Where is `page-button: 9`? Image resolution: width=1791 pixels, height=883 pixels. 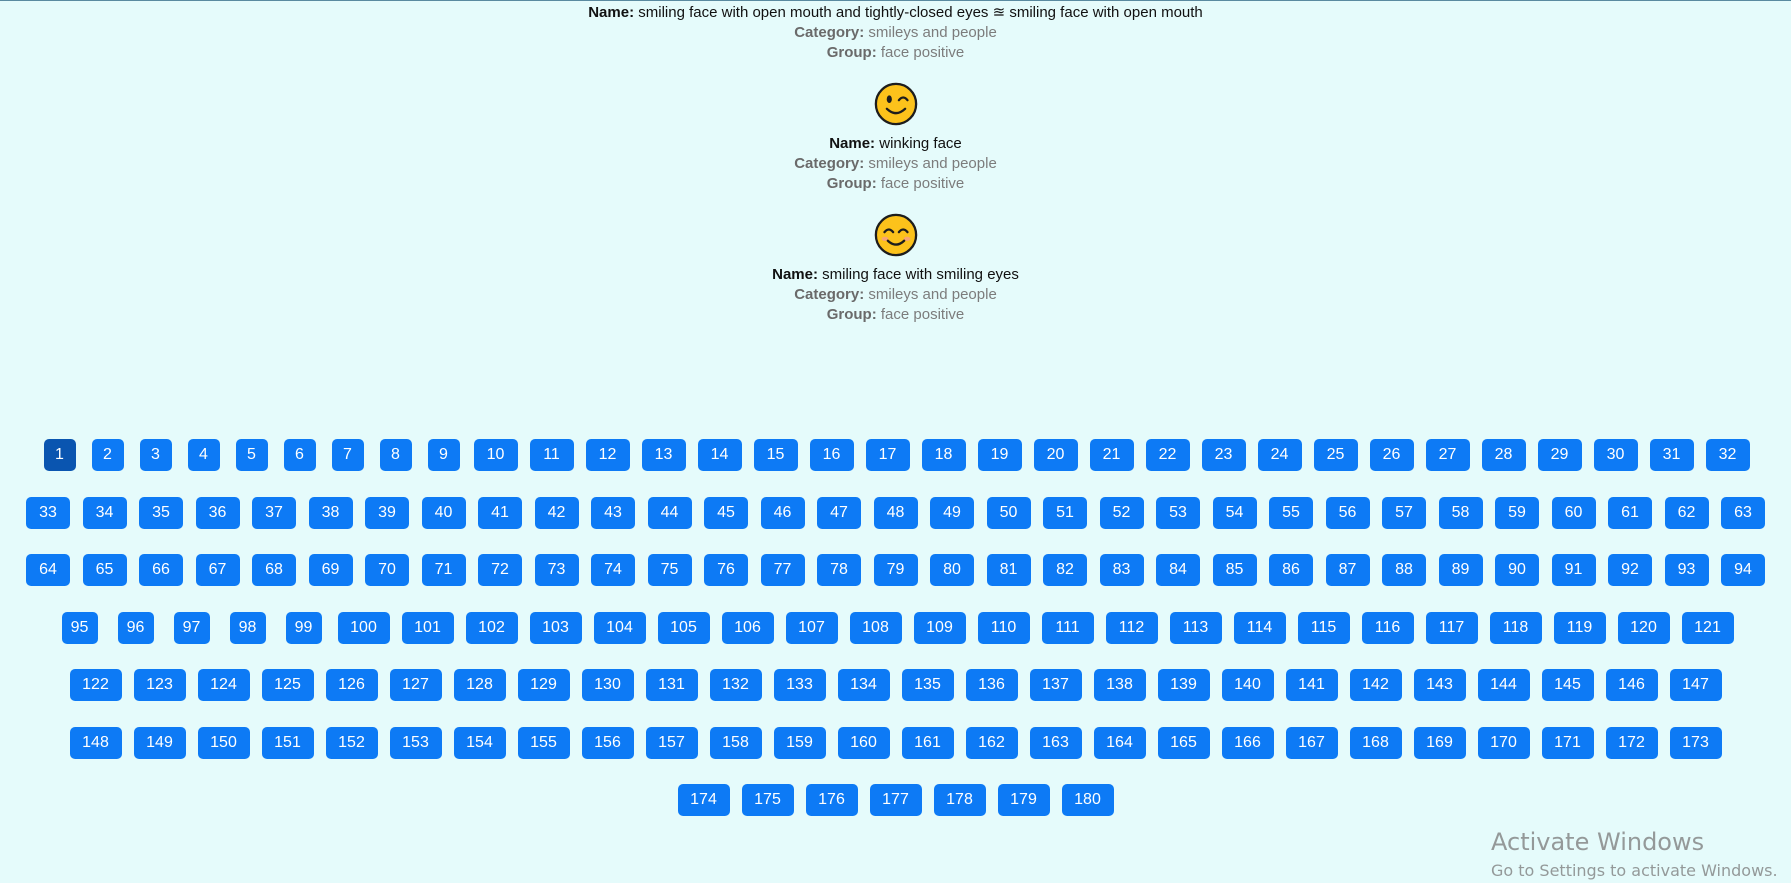 page-button: 9 is located at coordinates (443, 455).